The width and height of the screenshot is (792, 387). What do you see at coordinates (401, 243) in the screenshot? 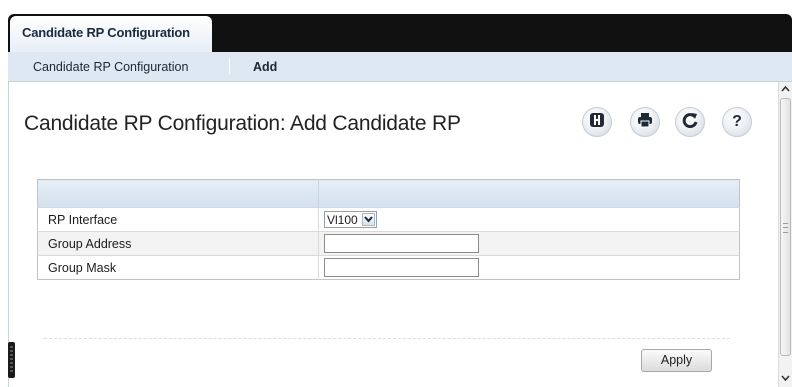
I see `group-address-input` at bounding box center [401, 243].